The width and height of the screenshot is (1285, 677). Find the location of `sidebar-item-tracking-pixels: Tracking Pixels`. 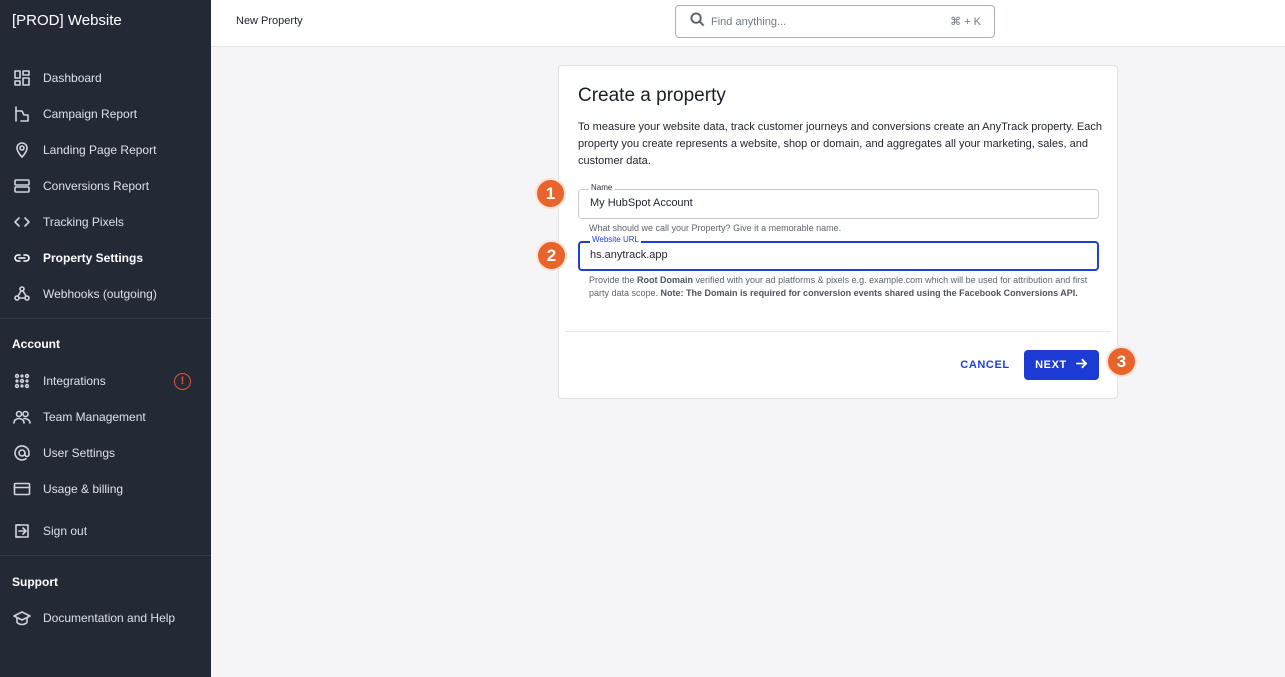

sidebar-item-tracking-pixels: Tracking Pixels is located at coordinates (105, 222).